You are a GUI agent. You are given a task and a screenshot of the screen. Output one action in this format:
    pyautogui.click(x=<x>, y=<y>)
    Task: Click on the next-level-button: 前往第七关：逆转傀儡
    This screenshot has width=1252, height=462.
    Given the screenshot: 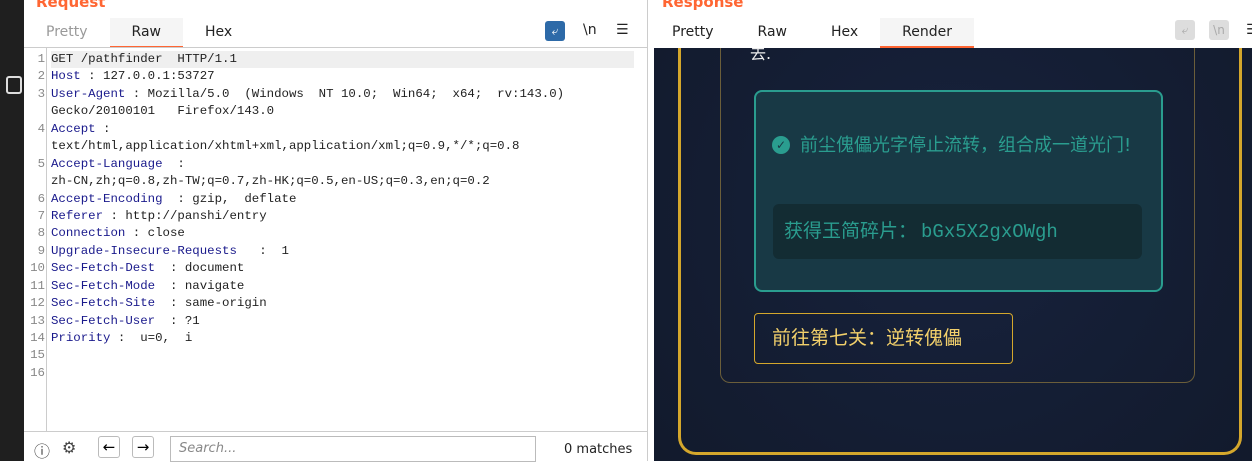 What is the action you would take?
    pyautogui.click(x=883, y=338)
    